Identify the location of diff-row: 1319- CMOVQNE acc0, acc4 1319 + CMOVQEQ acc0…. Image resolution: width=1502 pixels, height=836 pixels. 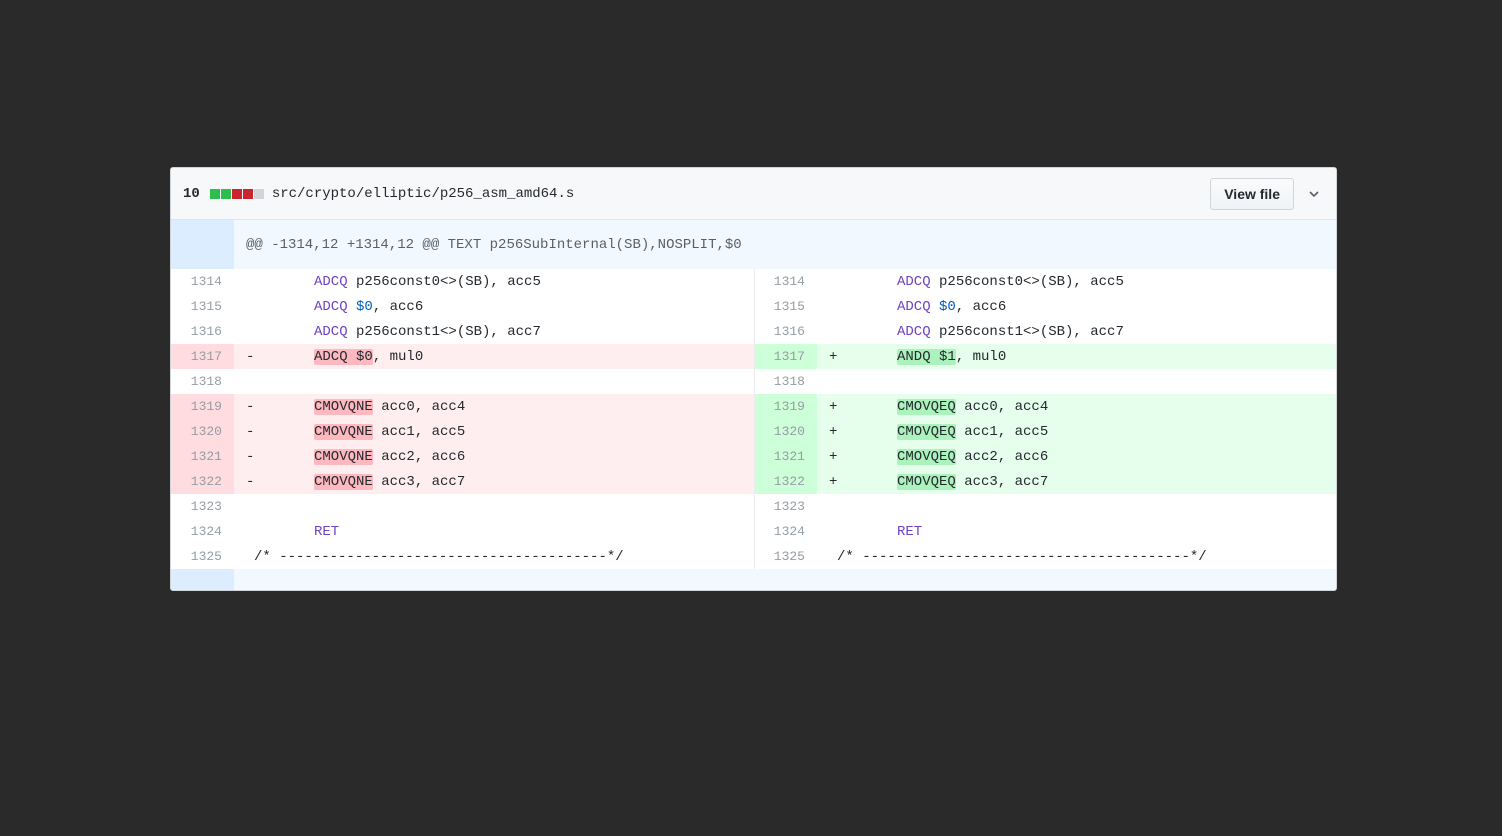
(753, 406).